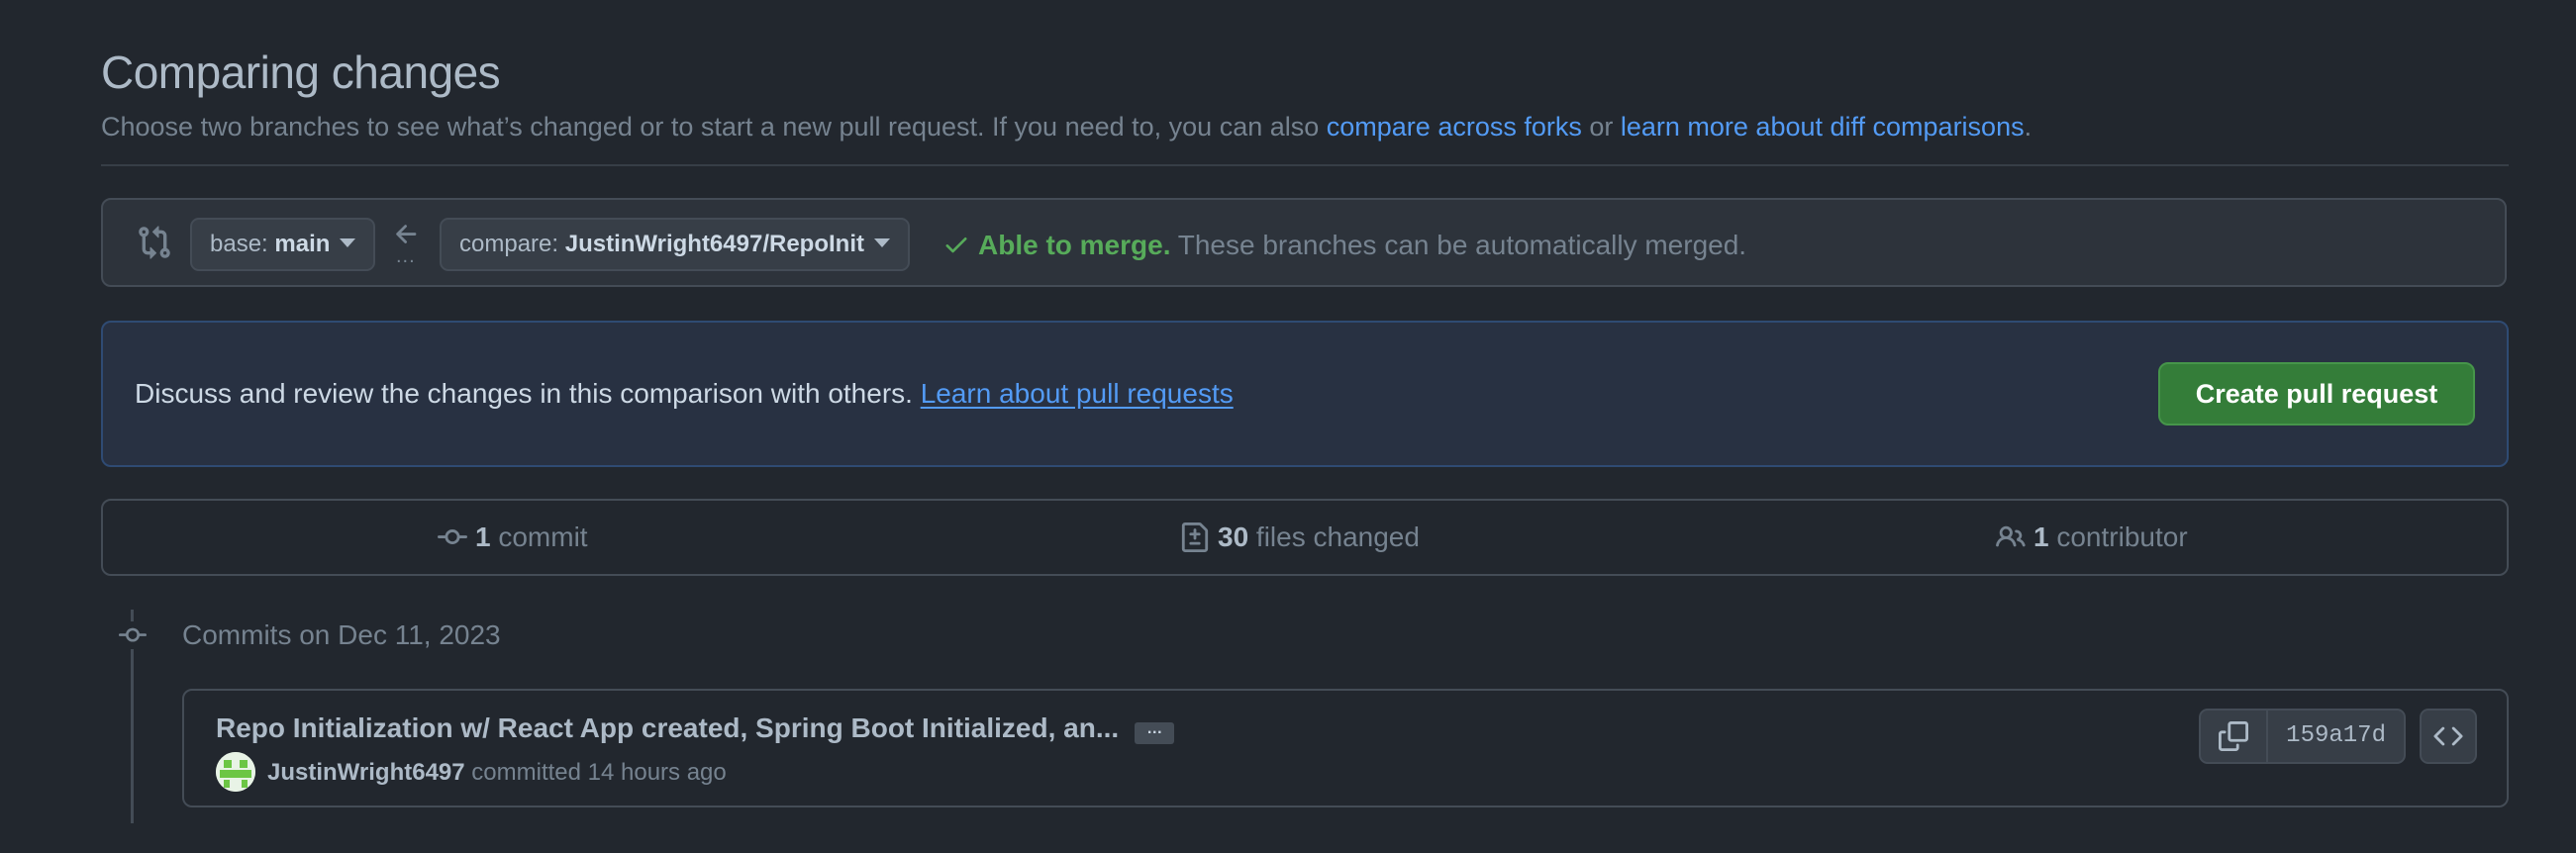 Image resolution: width=2576 pixels, height=853 pixels. What do you see at coordinates (1601, 127) in the screenshot?
I see `subtitle-or: or` at bounding box center [1601, 127].